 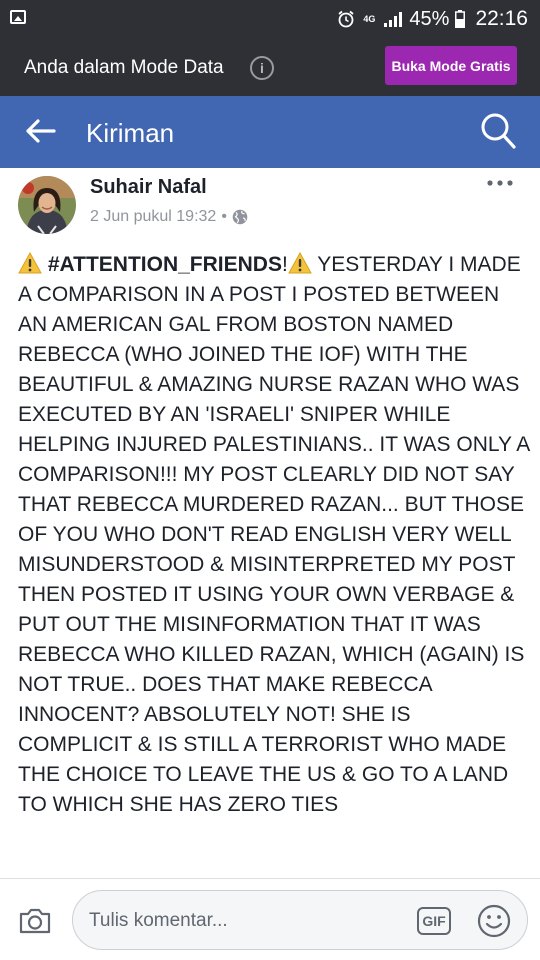 I want to click on post-meta: 2 Jun pukul 19:32 •, so click(x=169, y=217).